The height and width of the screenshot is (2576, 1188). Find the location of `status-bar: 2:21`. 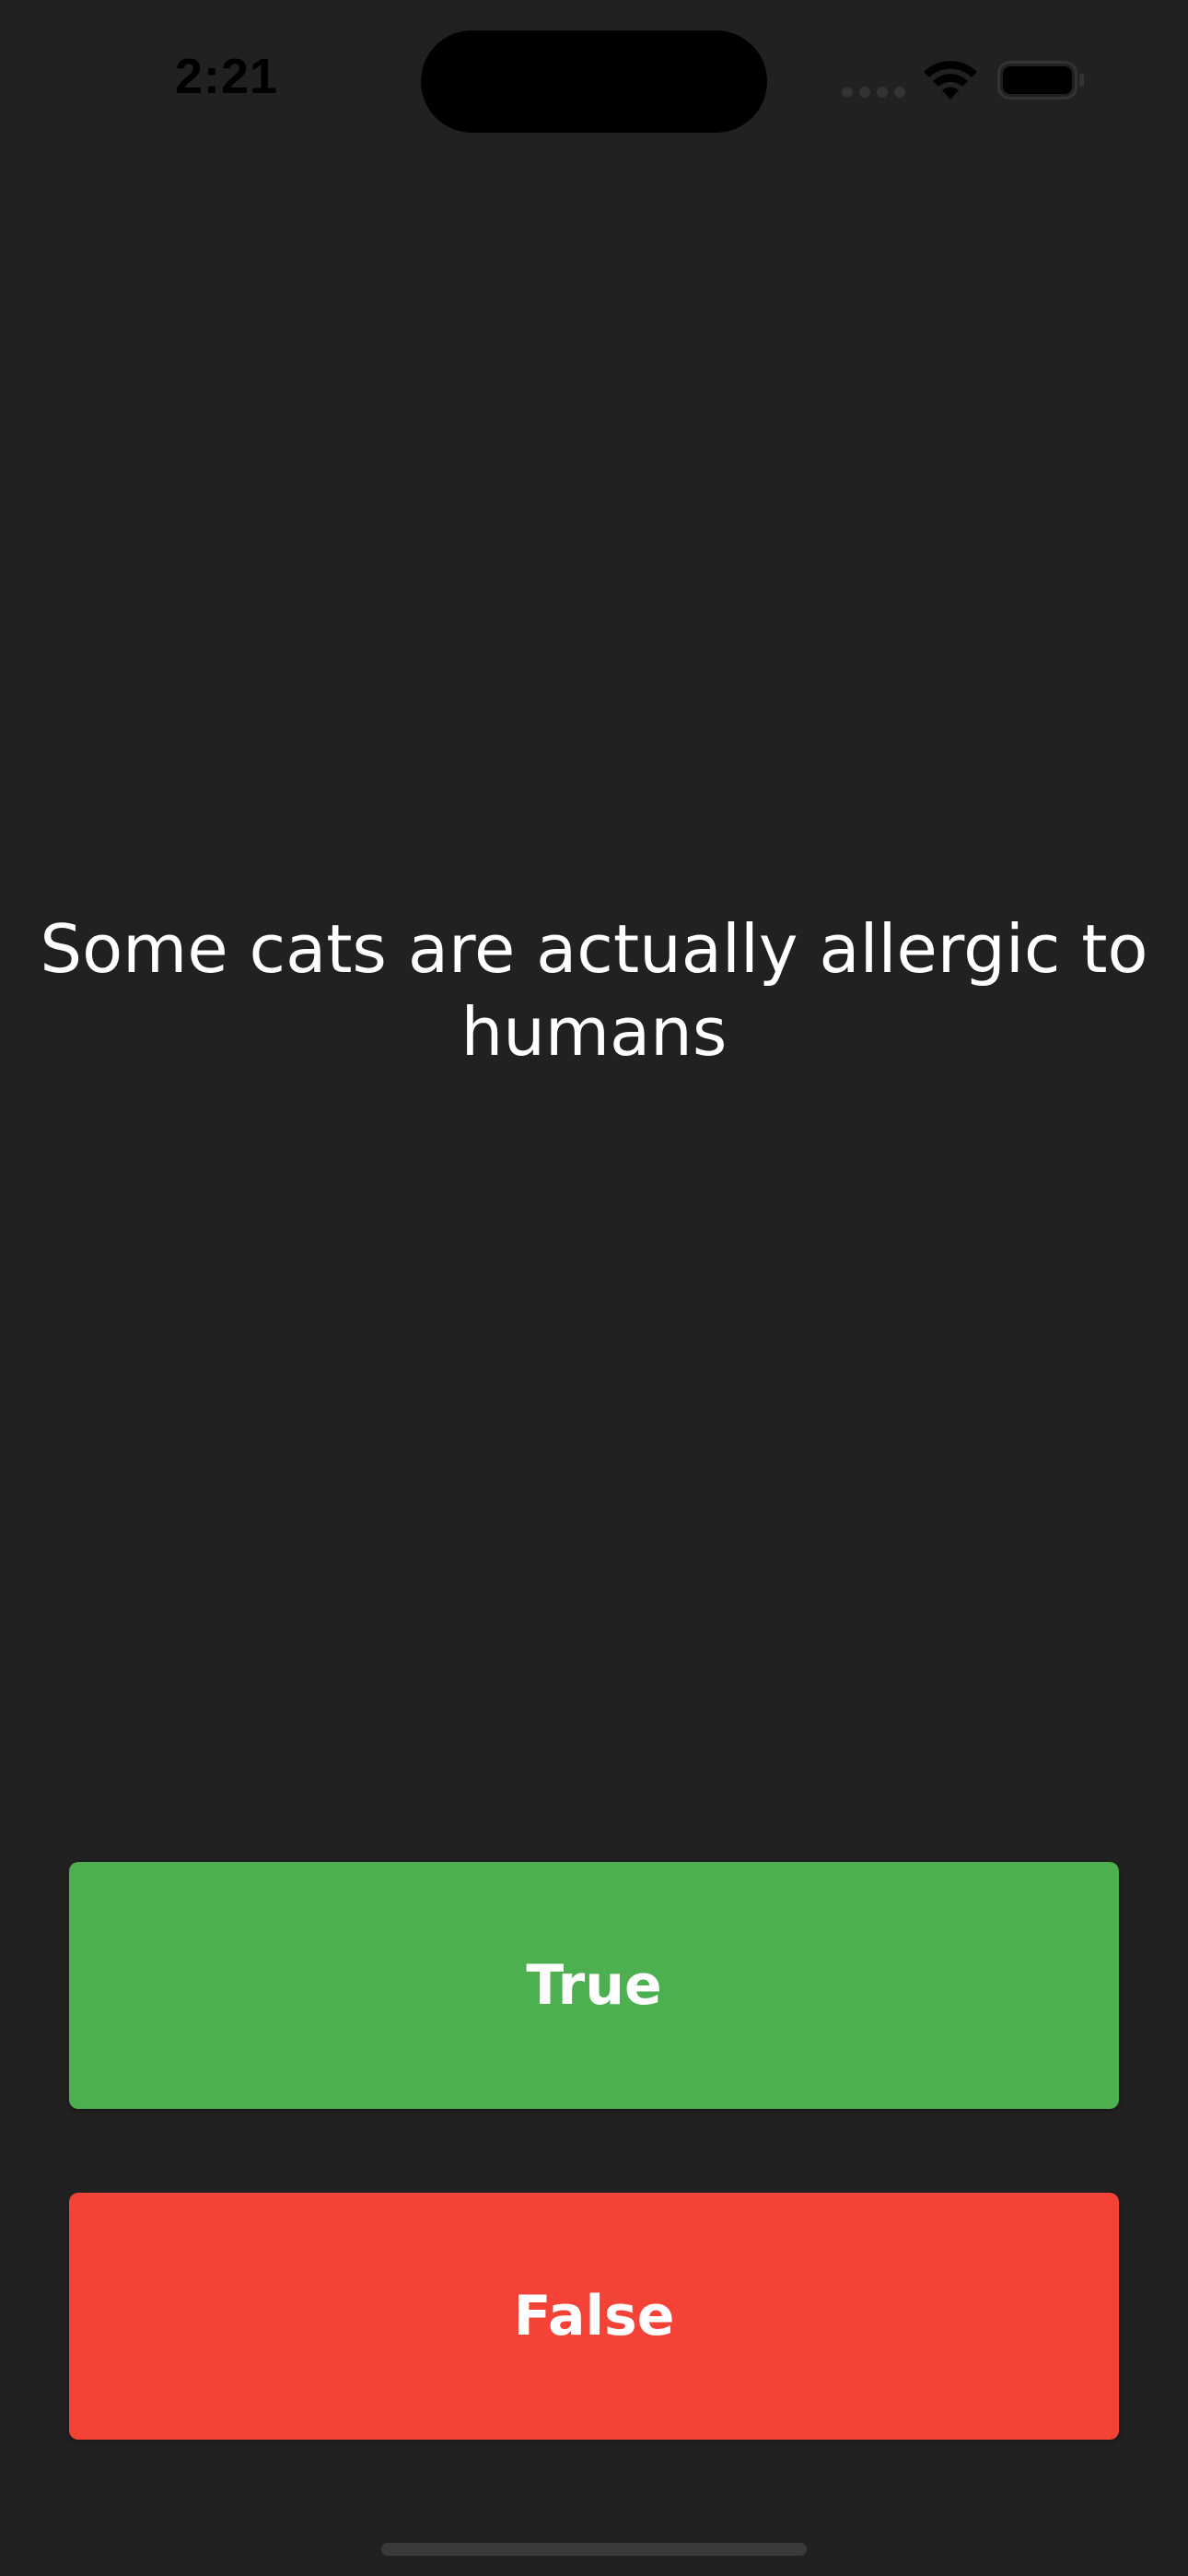

status-bar: 2:21 is located at coordinates (594, 78).